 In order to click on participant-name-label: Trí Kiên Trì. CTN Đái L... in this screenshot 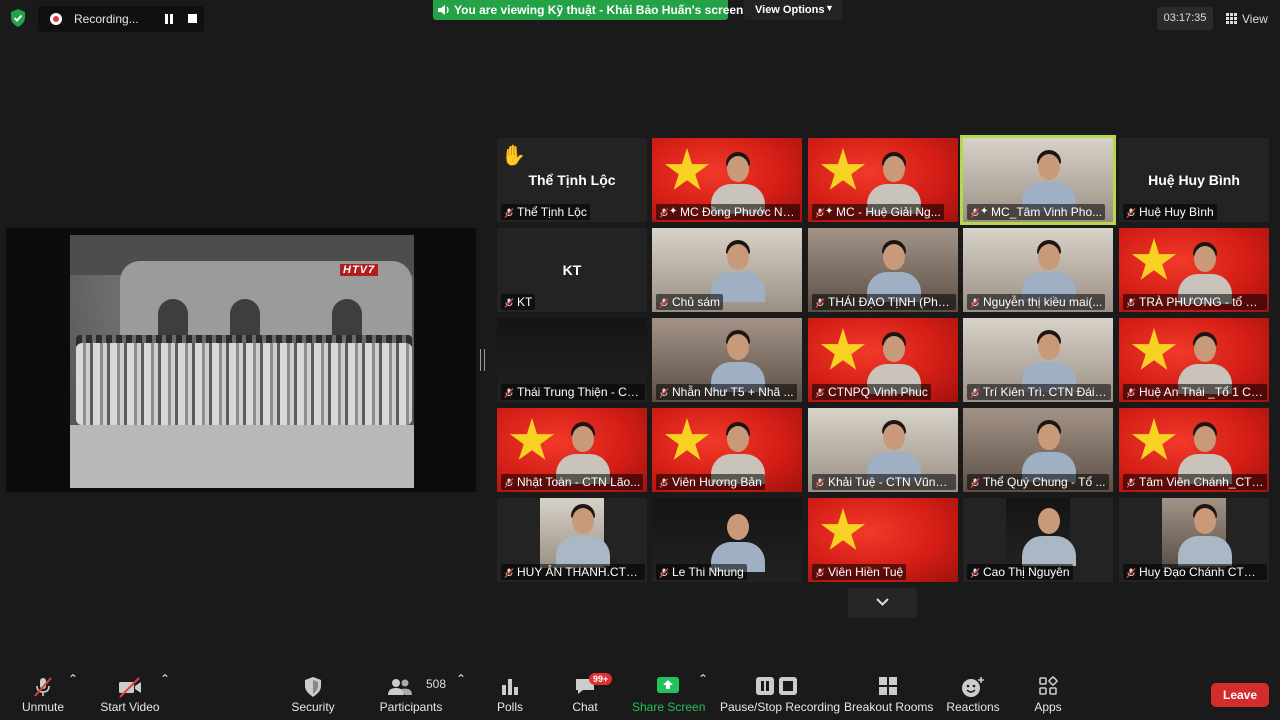, I will do `click(1039, 392)`.